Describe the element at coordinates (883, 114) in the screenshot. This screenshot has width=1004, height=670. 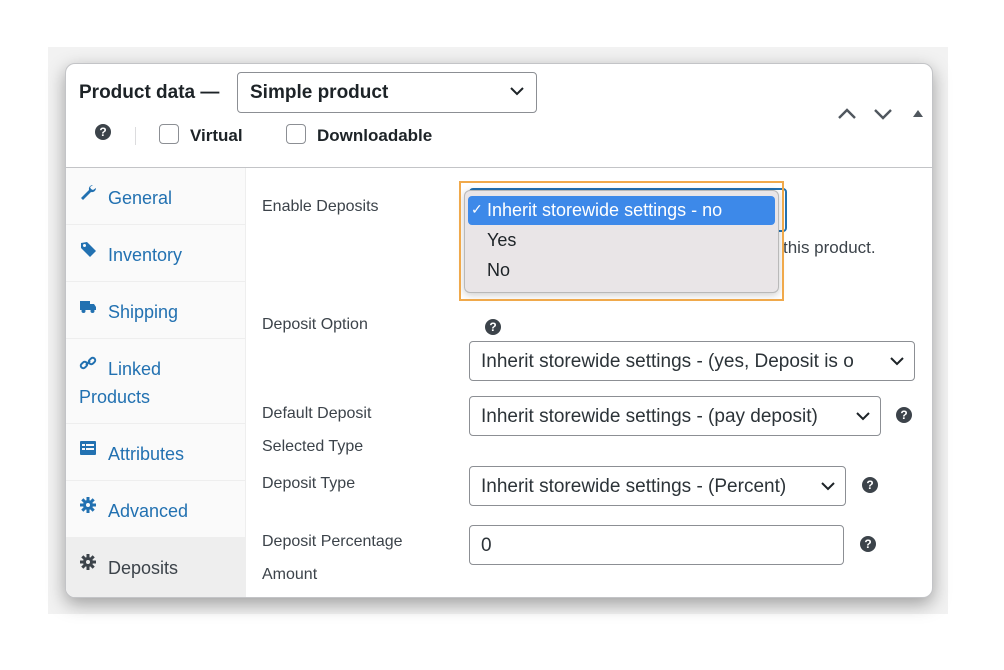
I see `move-down-icon` at that location.